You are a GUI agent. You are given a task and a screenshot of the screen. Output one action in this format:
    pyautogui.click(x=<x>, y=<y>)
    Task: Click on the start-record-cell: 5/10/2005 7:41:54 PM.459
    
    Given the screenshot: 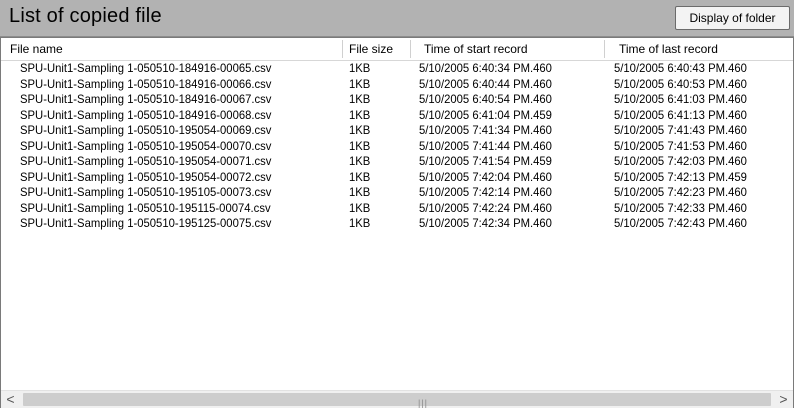 What is the action you would take?
    pyautogui.click(x=485, y=161)
    